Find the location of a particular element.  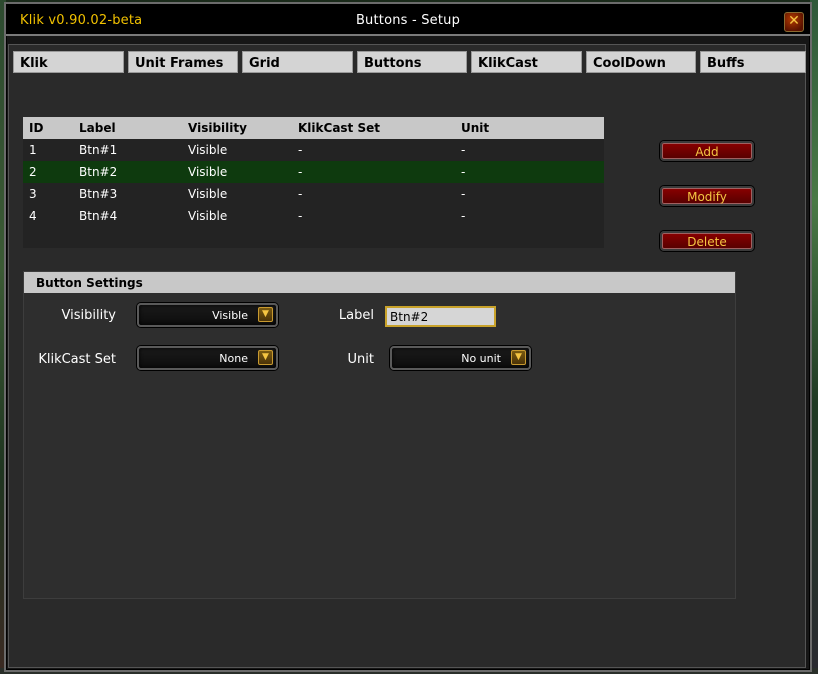

row-id: 1 is located at coordinates (33, 150).